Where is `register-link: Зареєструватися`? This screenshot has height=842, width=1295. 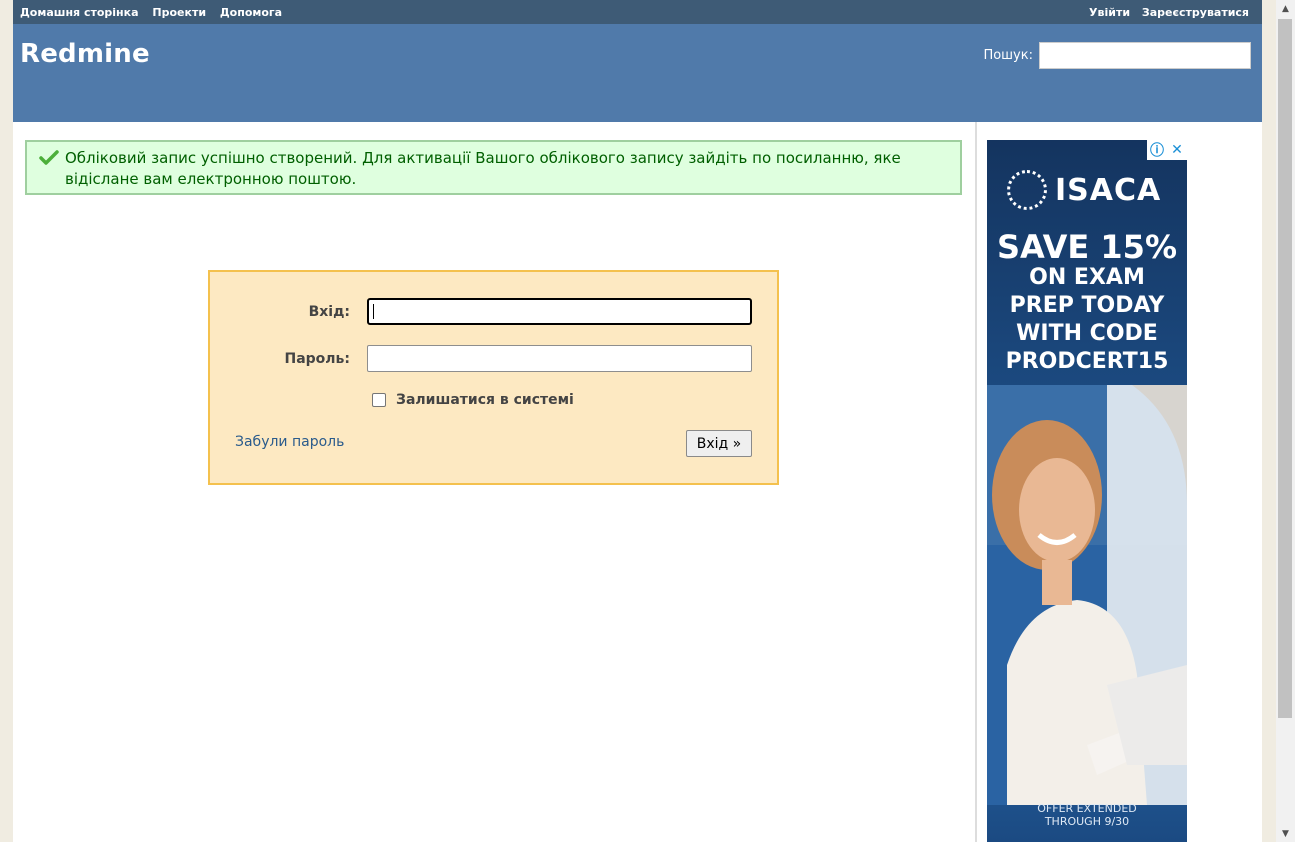
register-link: Зареєструватися is located at coordinates (1195, 12).